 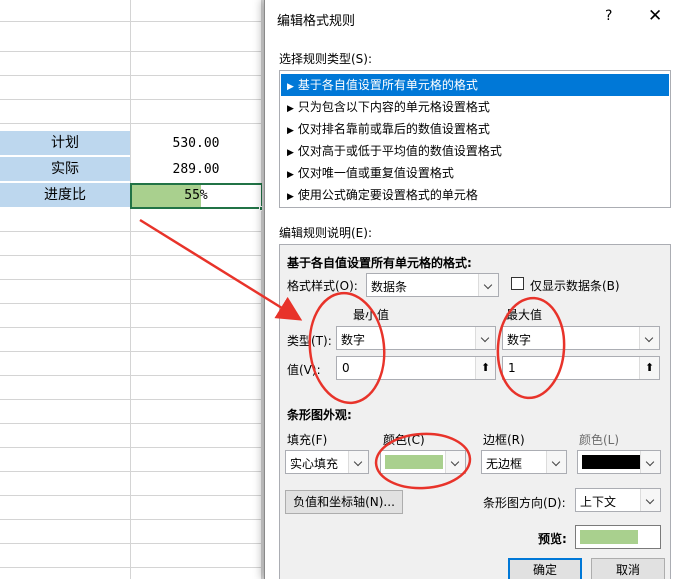 What do you see at coordinates (404, 440) in the screenshot?
I see `color-label: 颜色(C)` at bounding box center [404, 440].